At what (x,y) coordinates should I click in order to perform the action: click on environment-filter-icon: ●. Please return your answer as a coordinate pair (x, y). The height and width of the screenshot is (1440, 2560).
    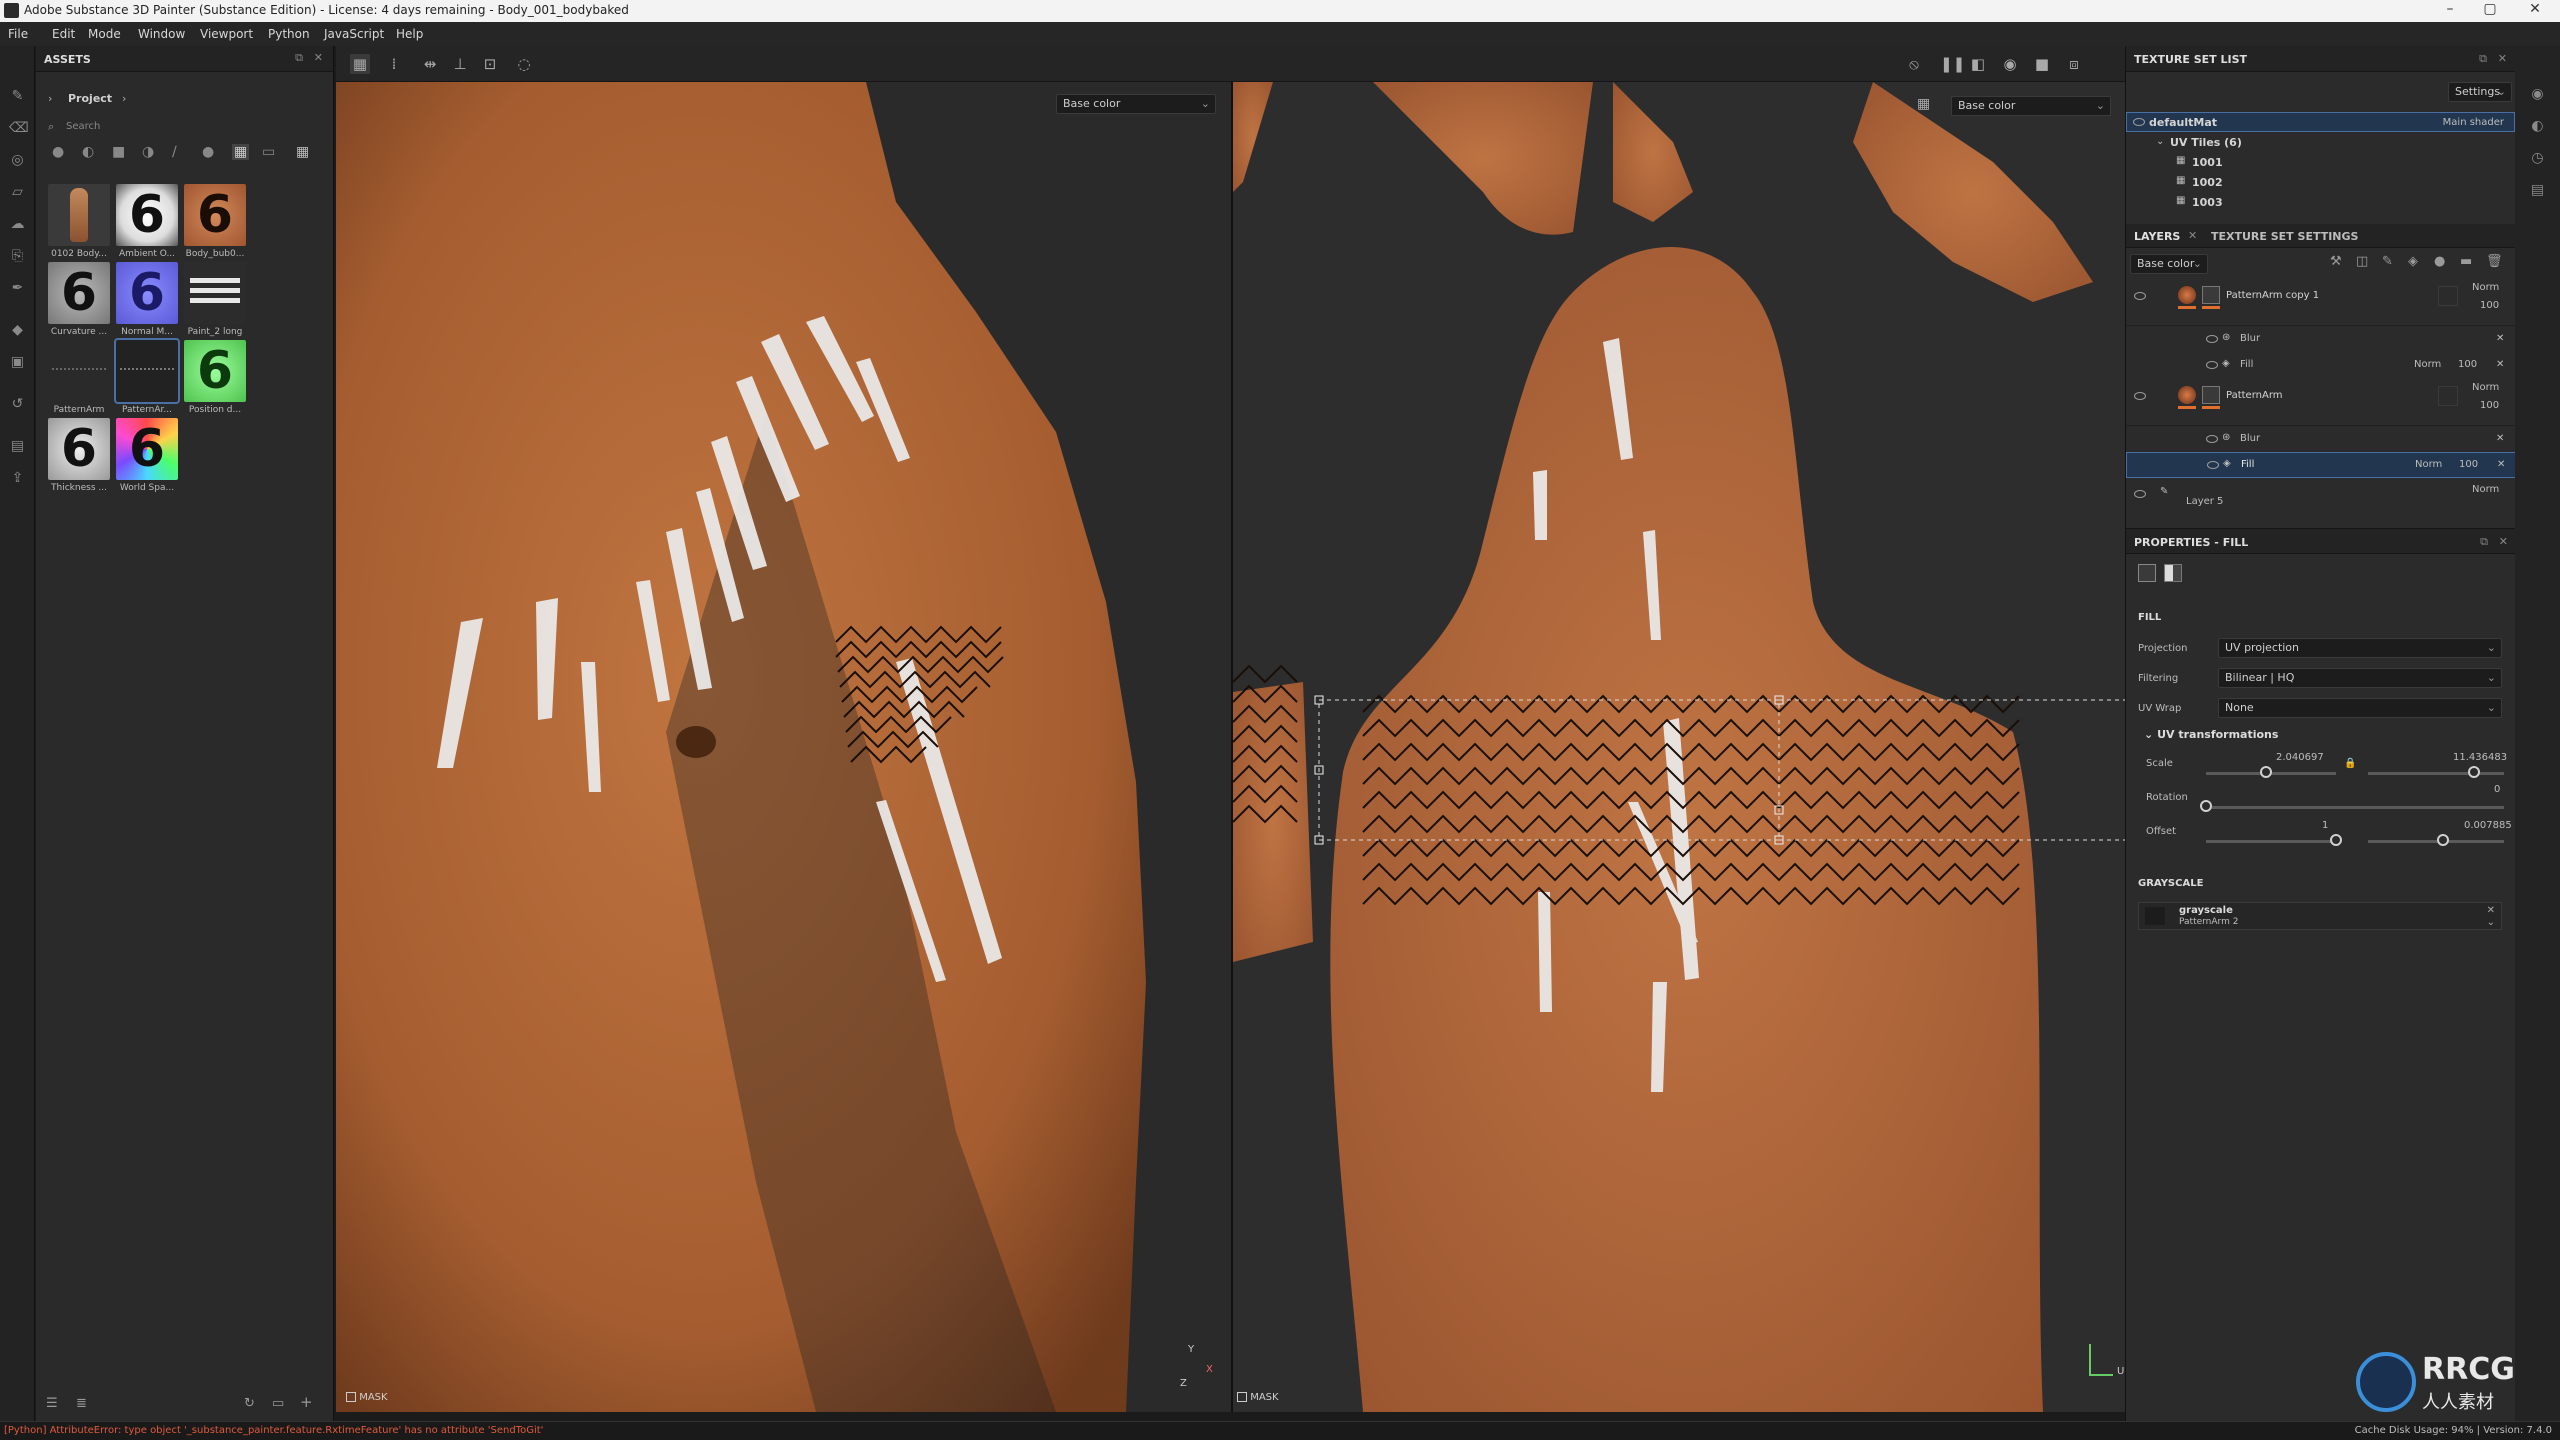
    Looking at the image, I should click on (208, 152).